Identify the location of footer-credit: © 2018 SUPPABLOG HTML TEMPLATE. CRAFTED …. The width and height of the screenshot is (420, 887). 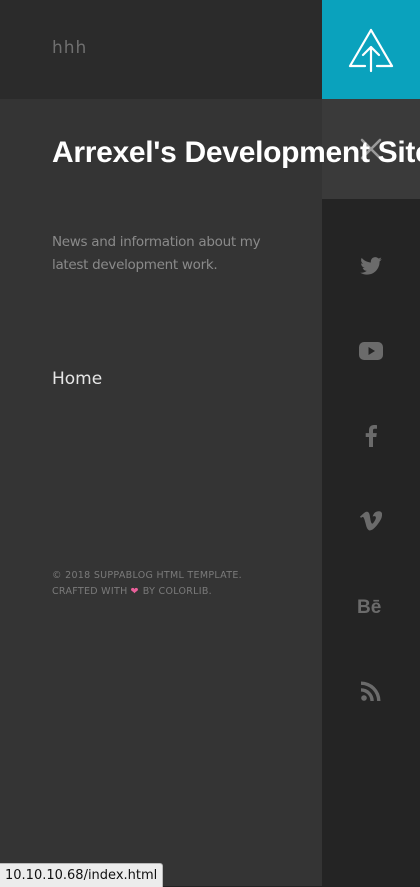
(147, 584).